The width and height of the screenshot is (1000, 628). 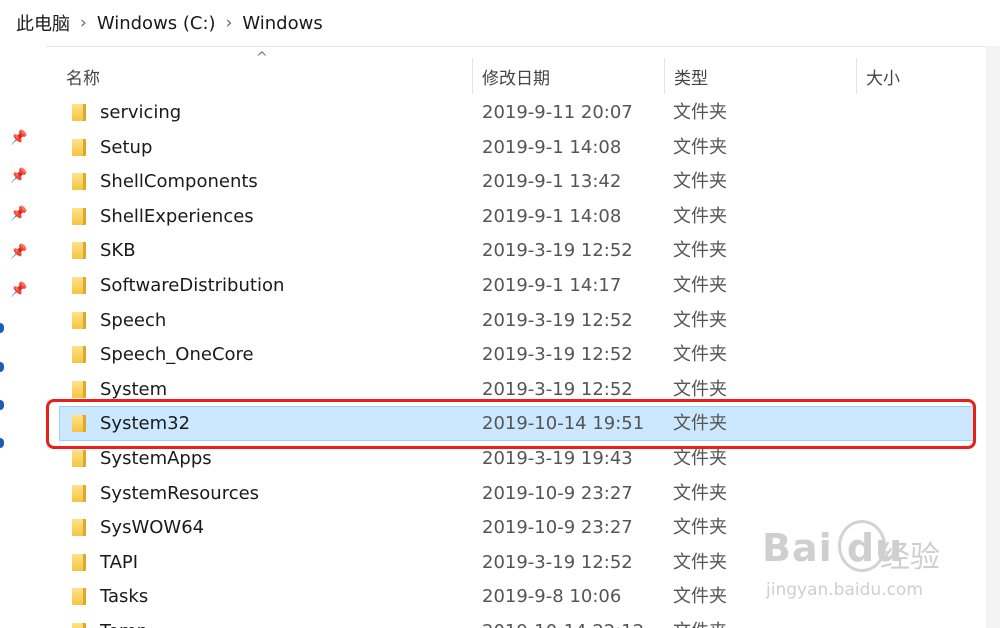 I want to click on table-row: SysWOW64 2019-10-9 23:27 文件夹, so click(x=517, y=527).